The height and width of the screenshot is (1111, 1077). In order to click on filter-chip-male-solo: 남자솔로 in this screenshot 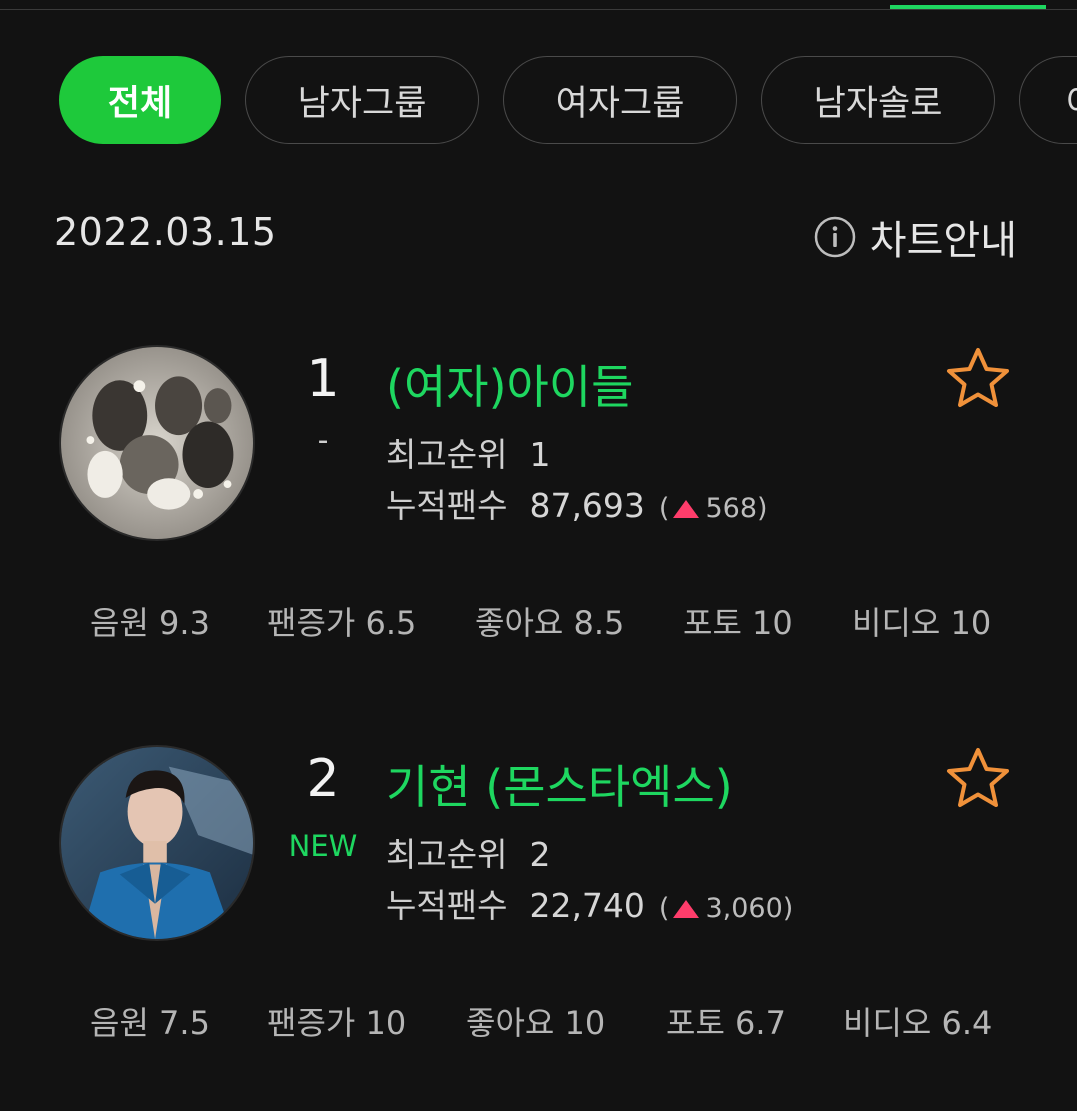, I will do `click(878, 100)`.